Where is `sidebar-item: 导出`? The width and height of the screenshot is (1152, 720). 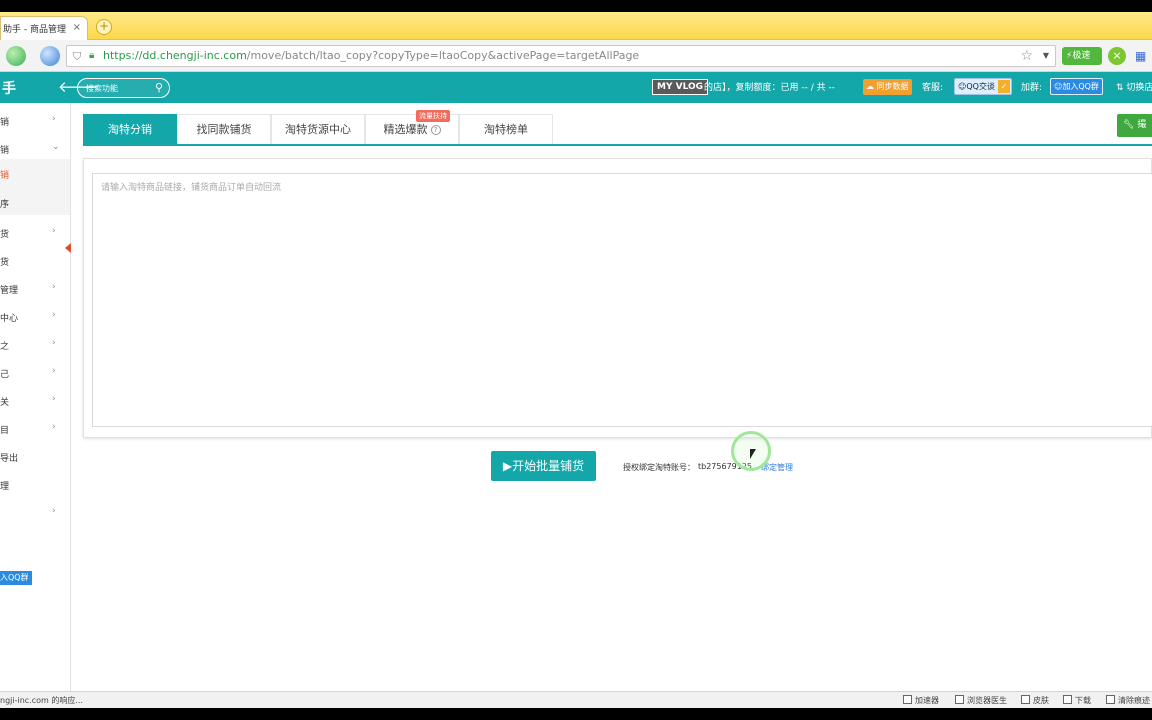 sidebar-item: 导出 is located at coordinates (35, 457).